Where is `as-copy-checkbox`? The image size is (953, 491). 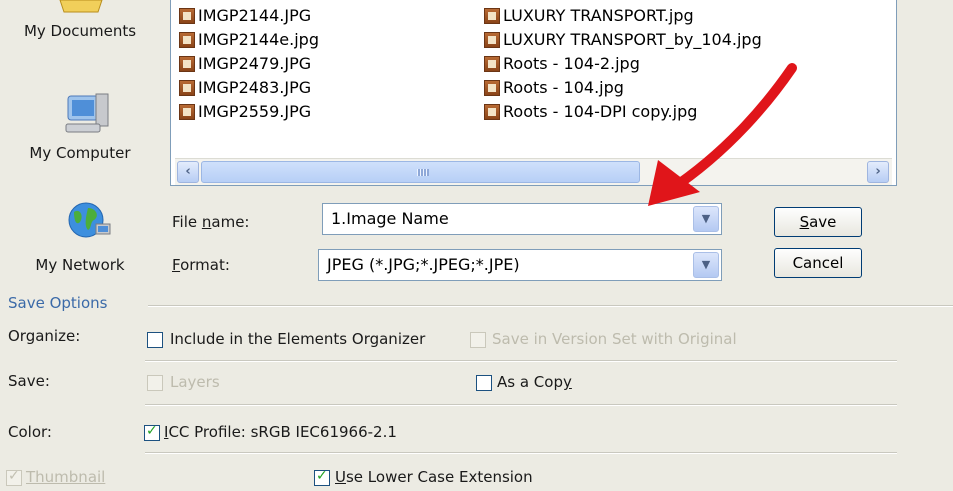 as-copy-checkbox is located at coordinates (484, 383).